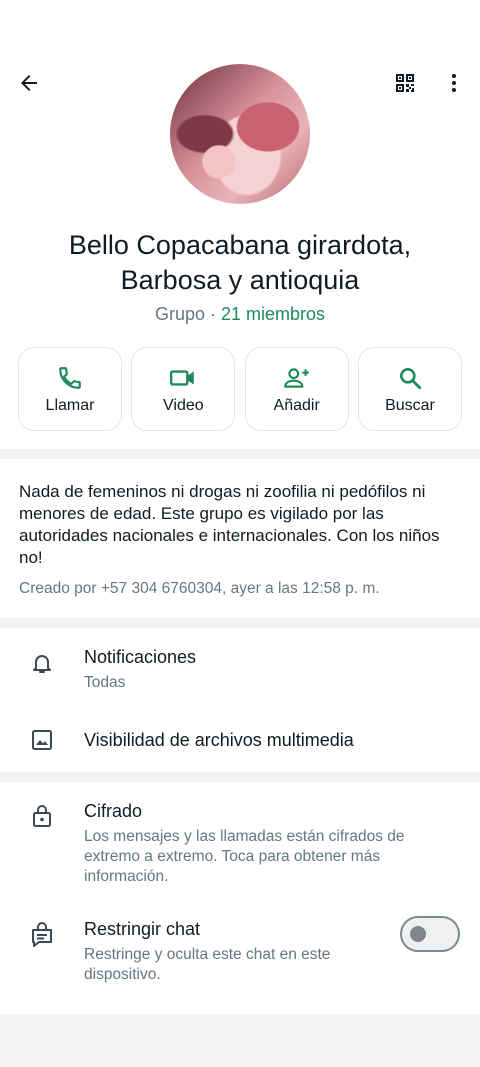 The width and height of the screenshot is (480, 1067). I want to click on restrict-chat-toggle, so click(430, 934).